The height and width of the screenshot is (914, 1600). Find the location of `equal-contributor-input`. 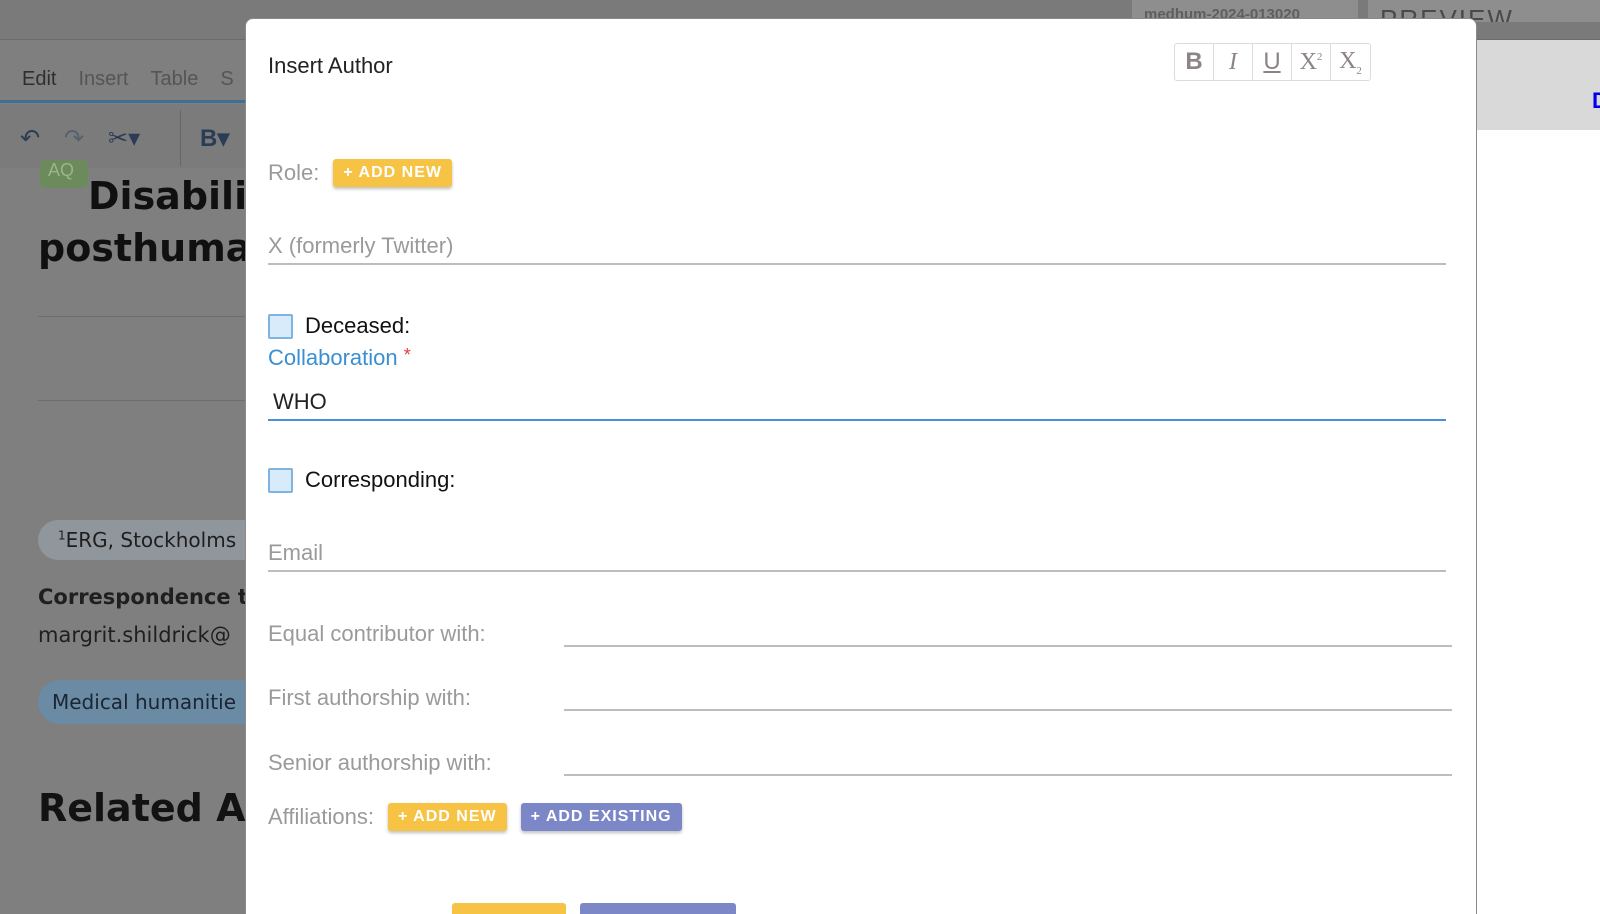

equal-contributor-input is located at coordinates (1008, 632).